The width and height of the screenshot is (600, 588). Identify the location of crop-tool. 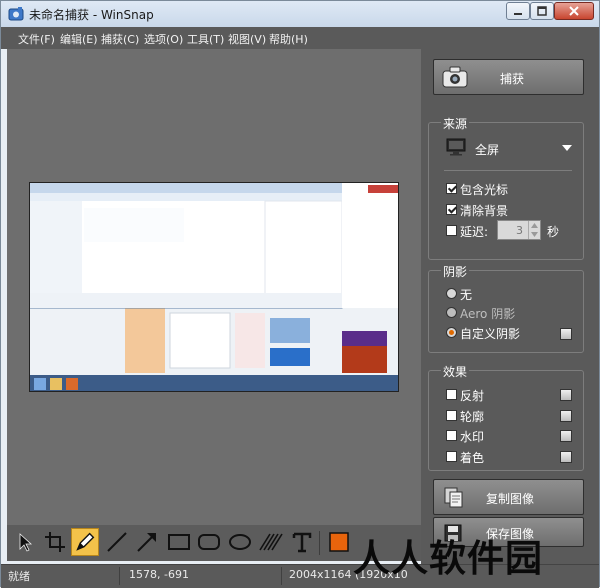
(55, 542).